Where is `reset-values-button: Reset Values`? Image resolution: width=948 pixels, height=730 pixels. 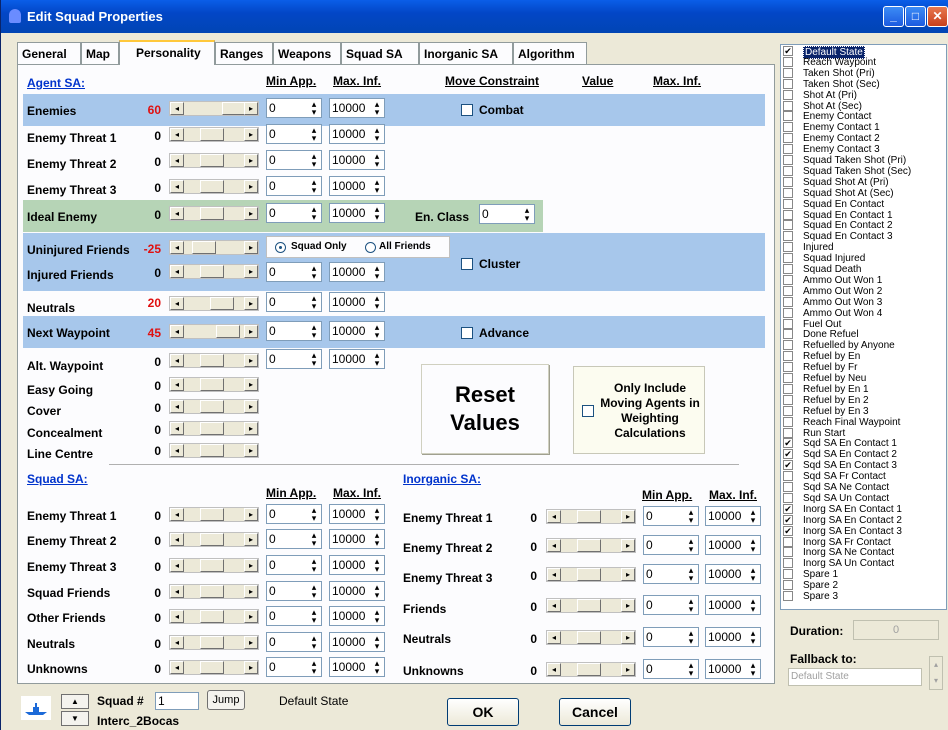 reset-values-button: Reset Values is located at coordinates (485, 409).